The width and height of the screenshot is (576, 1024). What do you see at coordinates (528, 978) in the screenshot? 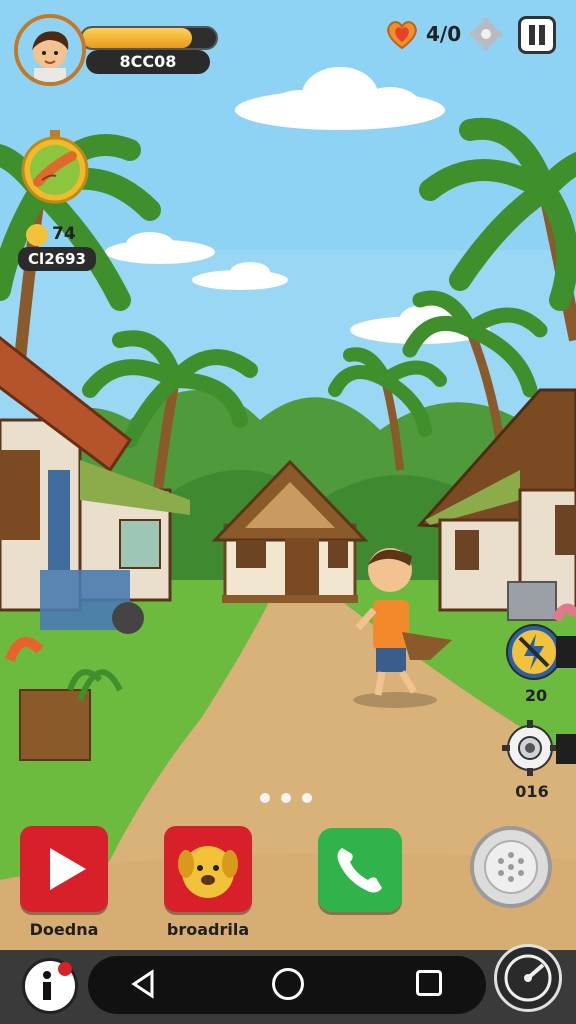
I see `speedometer-icon` at bounding box center [528, 978].